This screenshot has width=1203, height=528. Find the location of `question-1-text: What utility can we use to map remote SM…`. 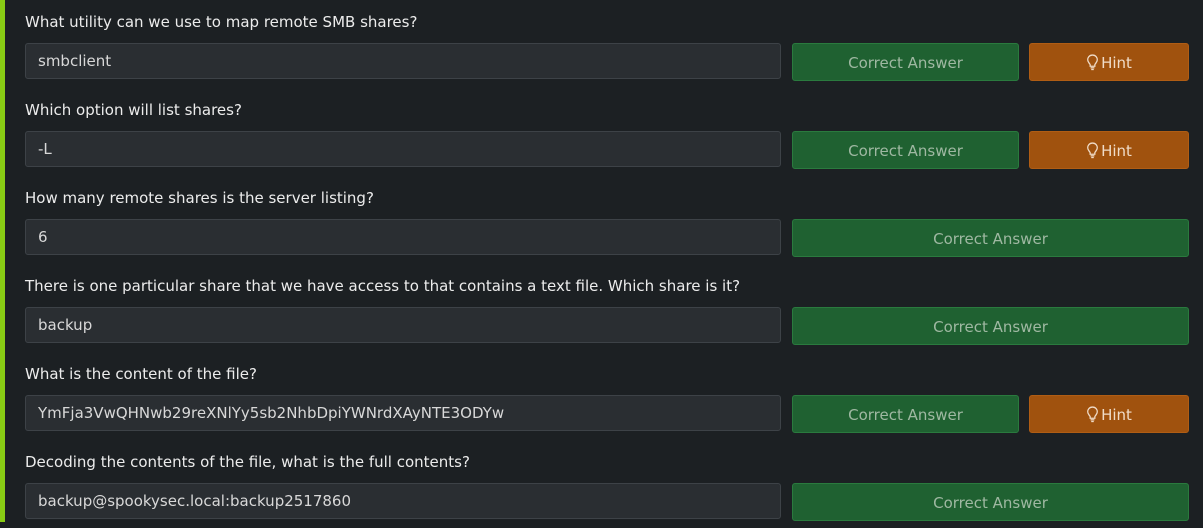

question-1-text: What utility can we use to map remote SM… is located at coordinates (221, 22).